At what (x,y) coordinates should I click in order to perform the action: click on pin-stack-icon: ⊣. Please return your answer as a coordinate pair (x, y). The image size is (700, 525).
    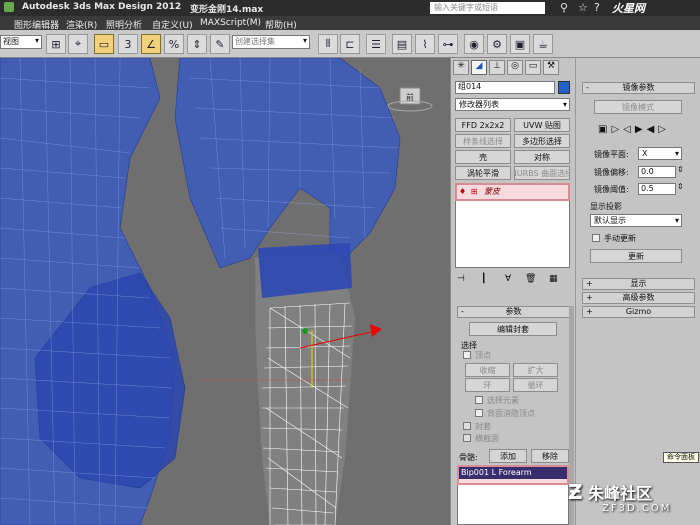
    Looking at the image, I should click on (461, 279).